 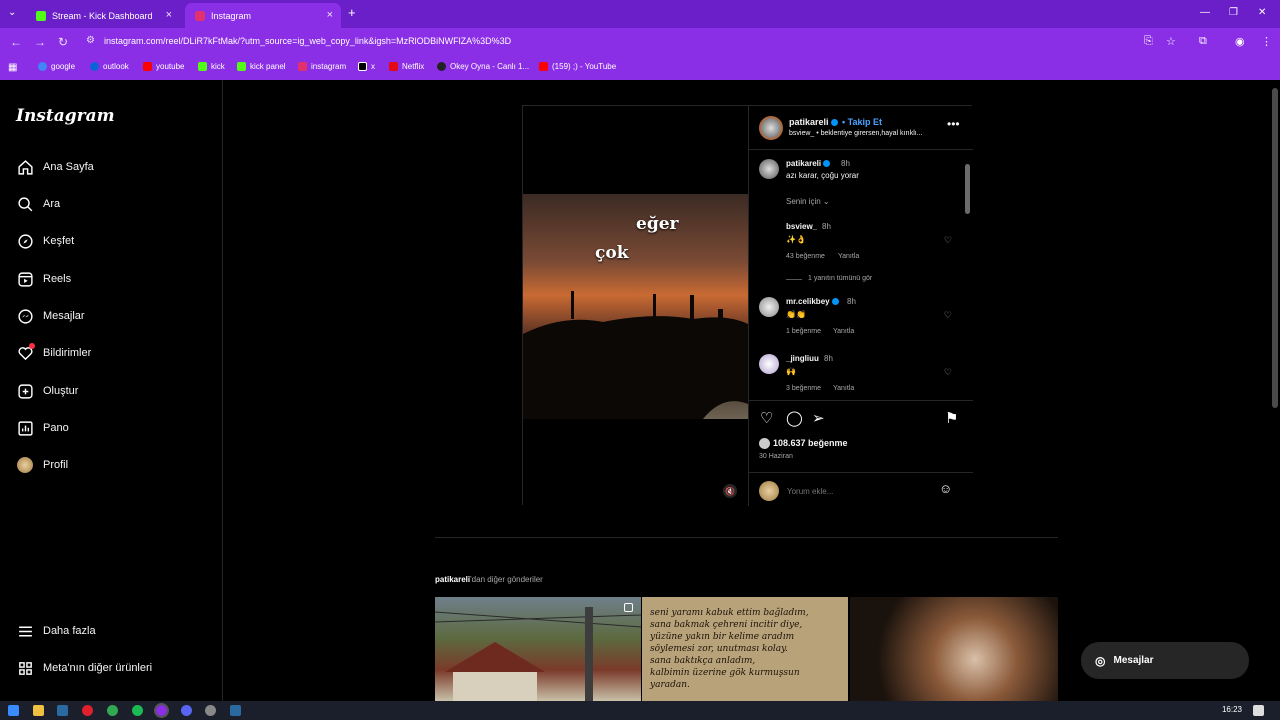 What do you see at coordinates (40, 42) in the screenshot?
I see `forward-icon: →` at bounding box center [40, 42].